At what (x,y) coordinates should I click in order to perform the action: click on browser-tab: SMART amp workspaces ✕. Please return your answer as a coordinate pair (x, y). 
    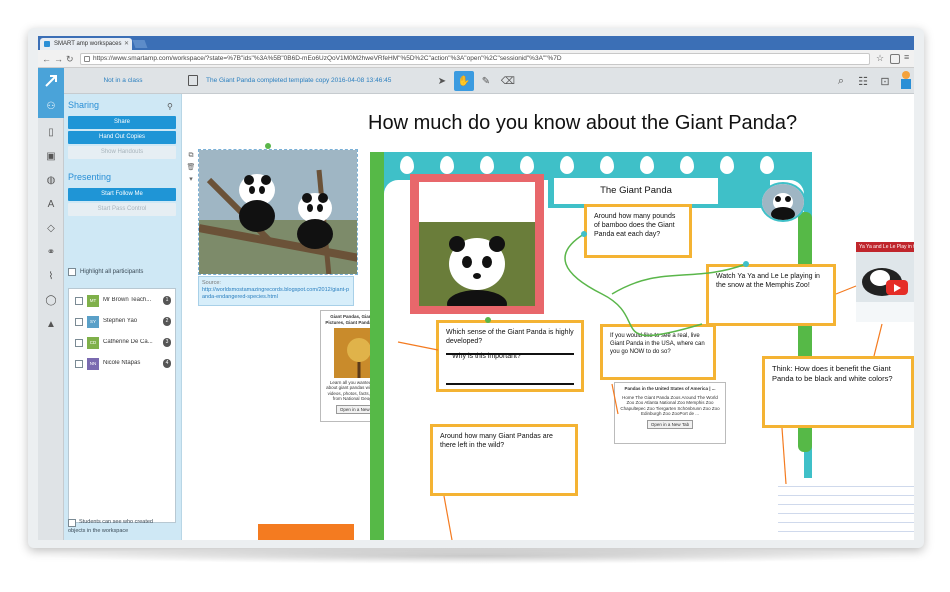
    Looking at the image, I should click on (86, 44).